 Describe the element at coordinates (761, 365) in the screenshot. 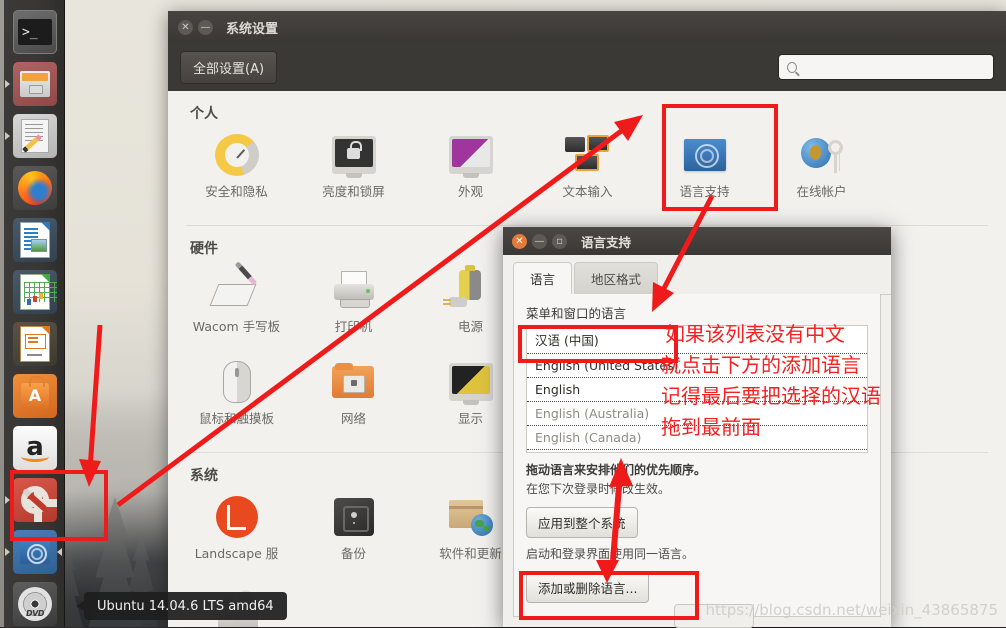

I see `annotation-line-2: 就点击下方的添加语言` at that location.